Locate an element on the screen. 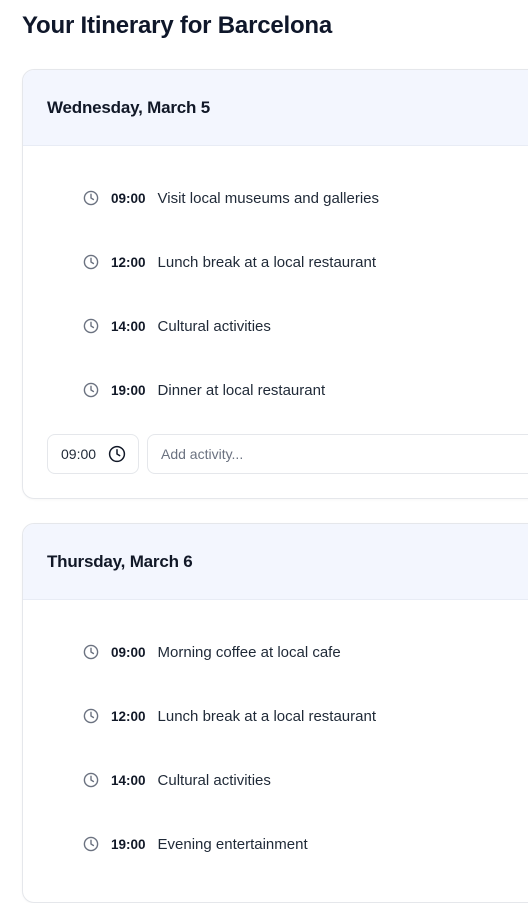  time-picker-value: 09:00 is located at coordinates (79, 454).